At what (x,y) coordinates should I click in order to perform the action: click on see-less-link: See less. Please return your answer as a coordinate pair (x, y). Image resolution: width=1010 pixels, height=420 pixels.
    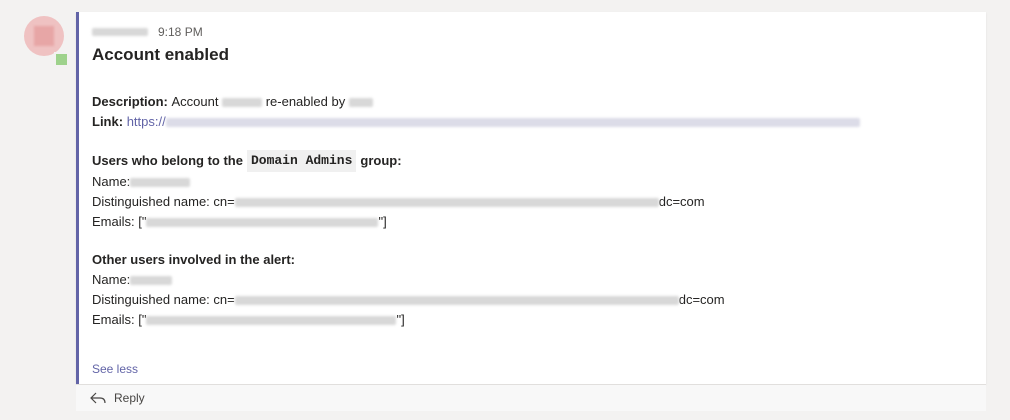
    Looking at the image, I should click on (115, 369).